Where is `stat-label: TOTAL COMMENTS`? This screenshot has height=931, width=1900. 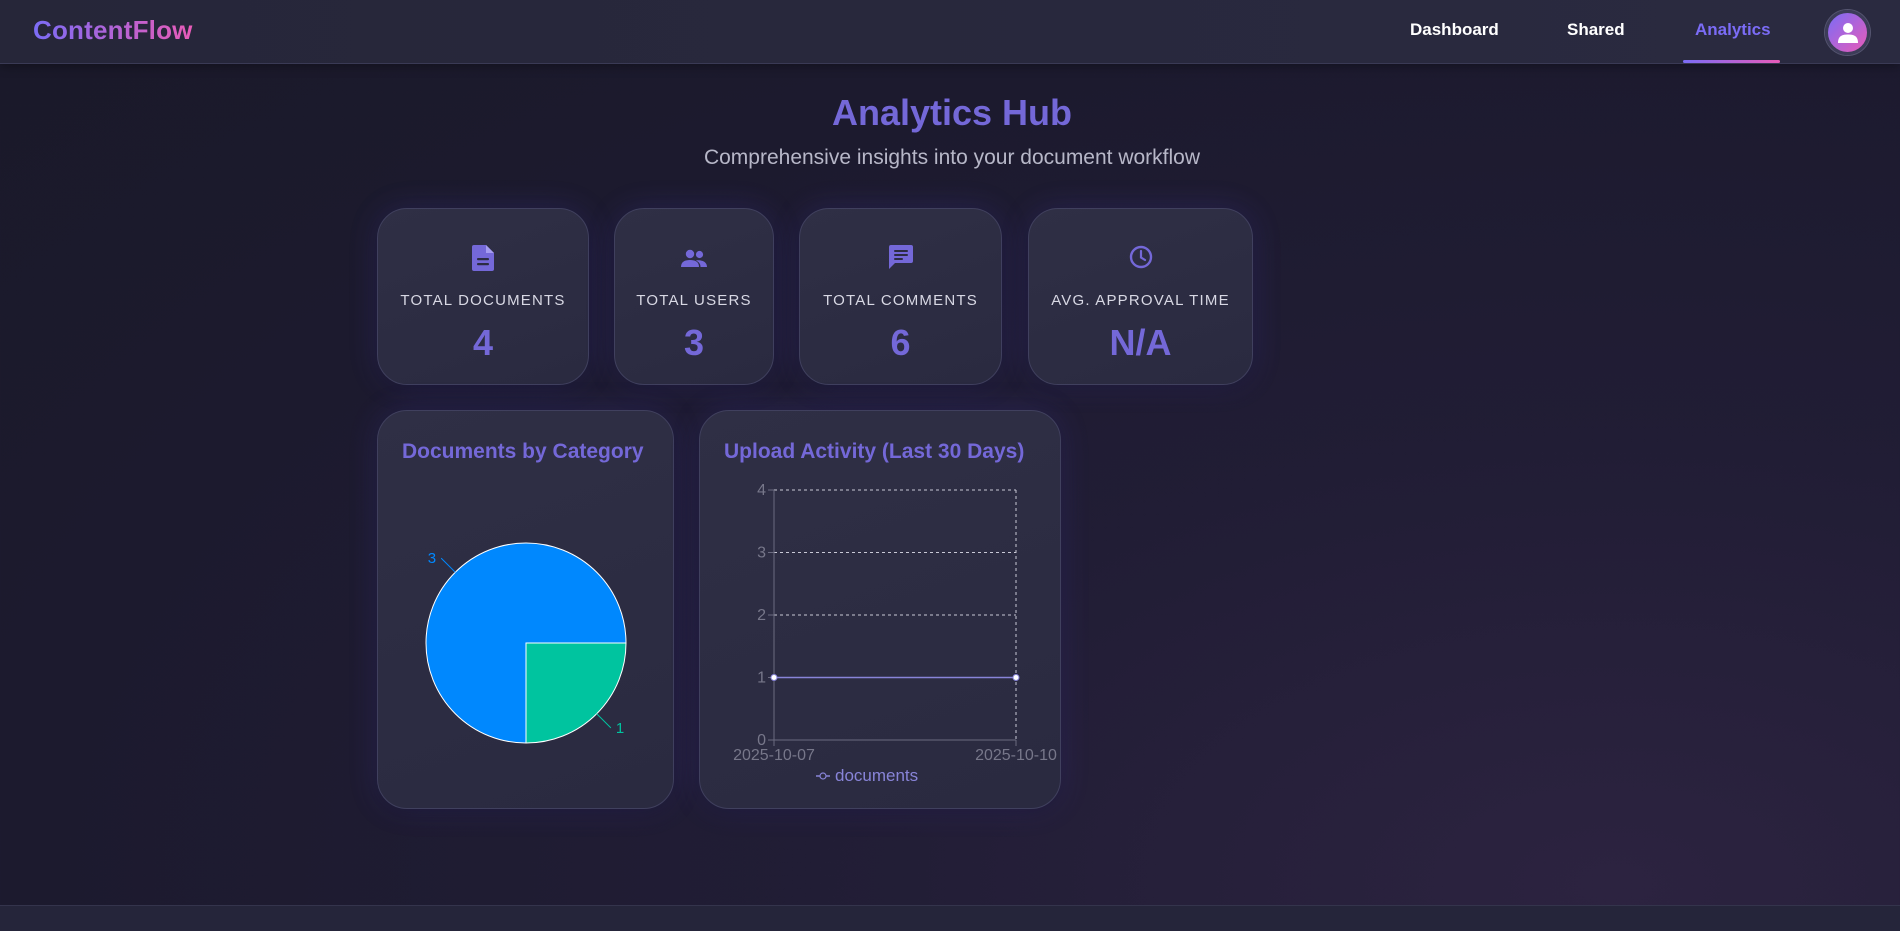
stat-label: TOTAL COMMENTS is located at coordinates (900, 300).